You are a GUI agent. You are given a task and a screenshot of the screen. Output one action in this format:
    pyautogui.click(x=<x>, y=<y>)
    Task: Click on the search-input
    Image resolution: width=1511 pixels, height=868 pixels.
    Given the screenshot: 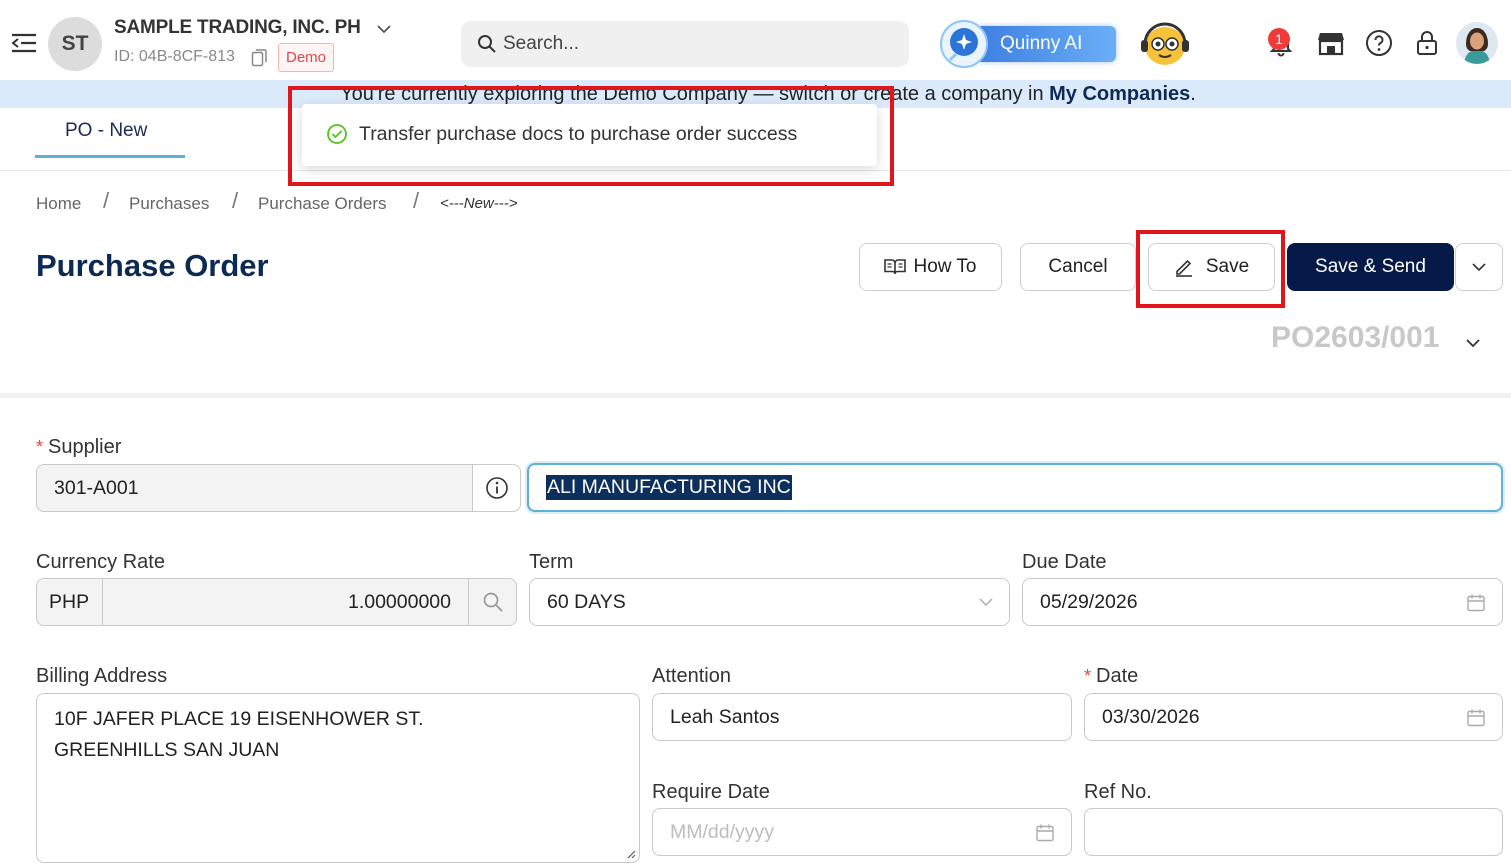 What is the action you would take?
    pyautogui.click(x=698, y=44)
    